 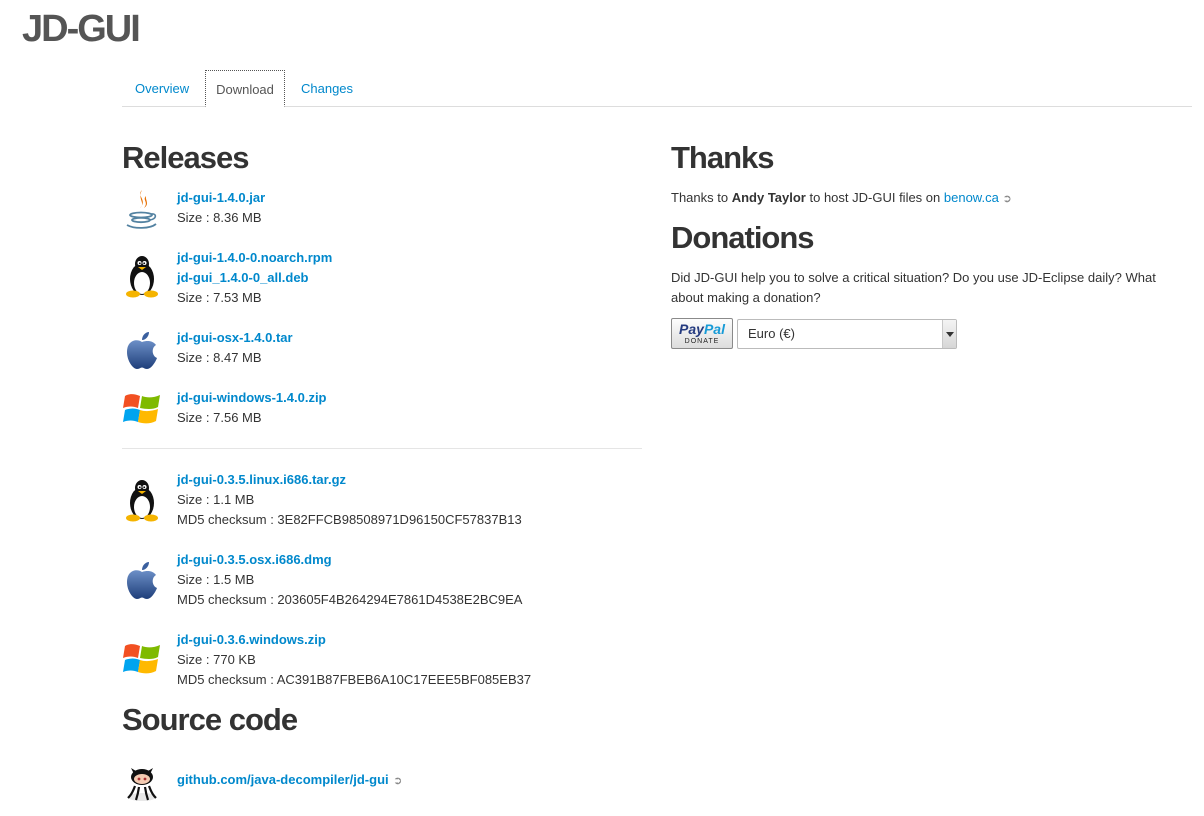 What do you see at coordinates (847, 334) in the screenshot?
I see `currency-select: Euro (€)` at bounding box center [847, 334].